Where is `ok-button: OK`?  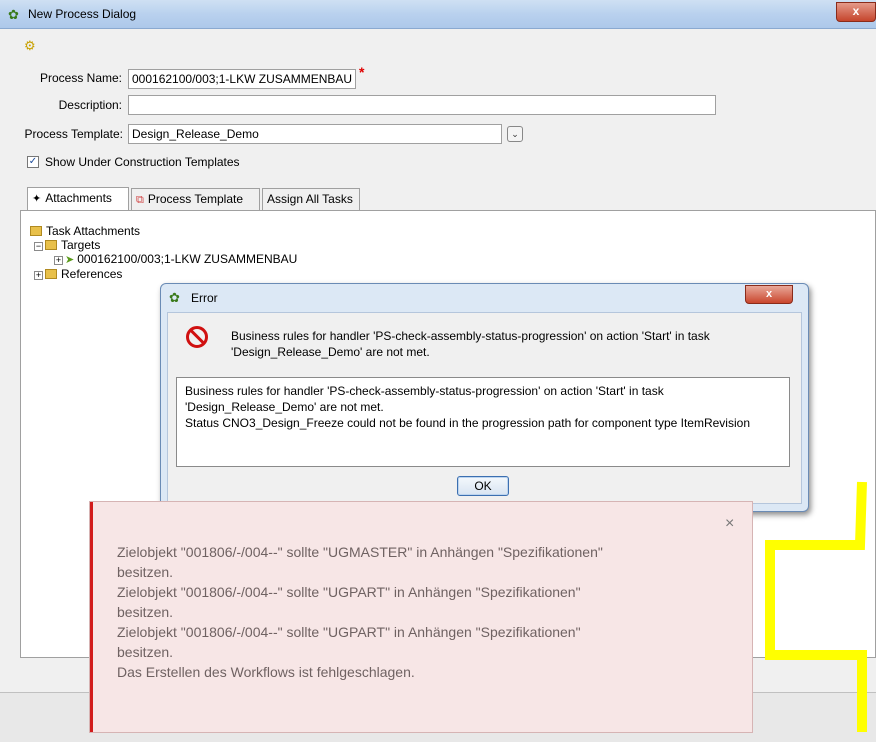 ok-button: OK is located at coordinates (483, 486).